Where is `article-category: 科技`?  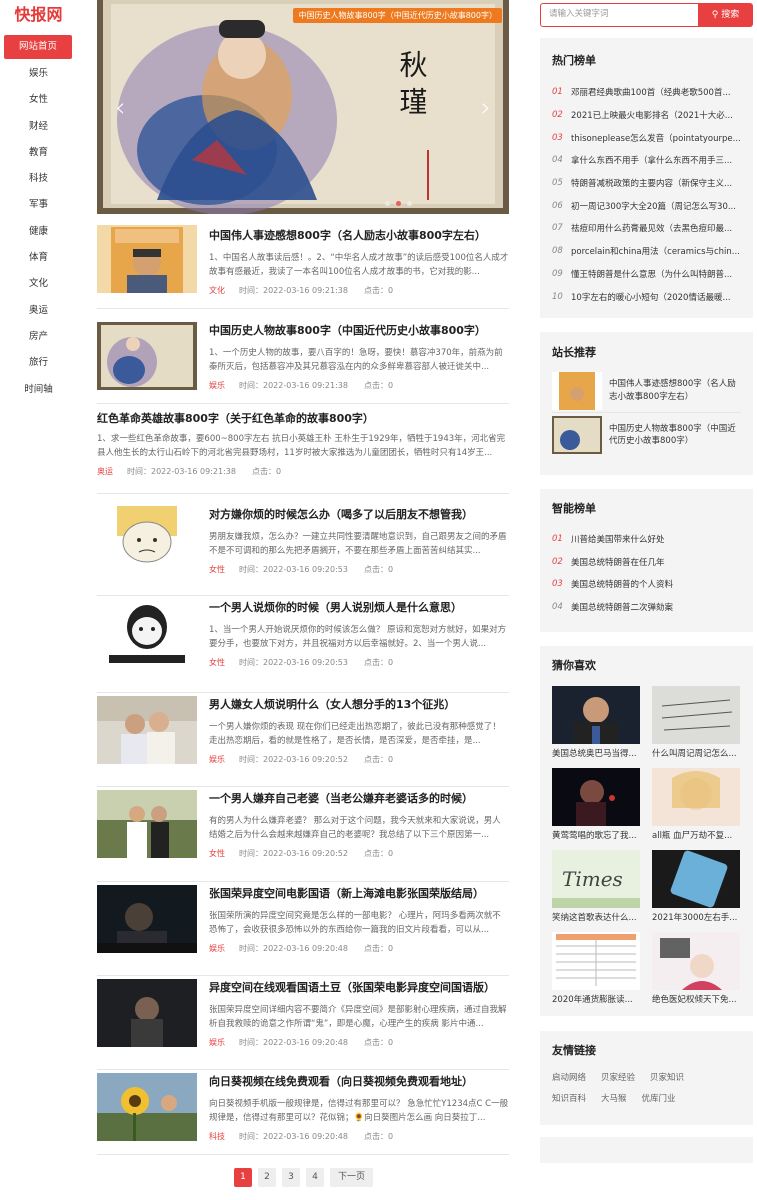
article-category: 科技 is located at coordinates (217, 1136).